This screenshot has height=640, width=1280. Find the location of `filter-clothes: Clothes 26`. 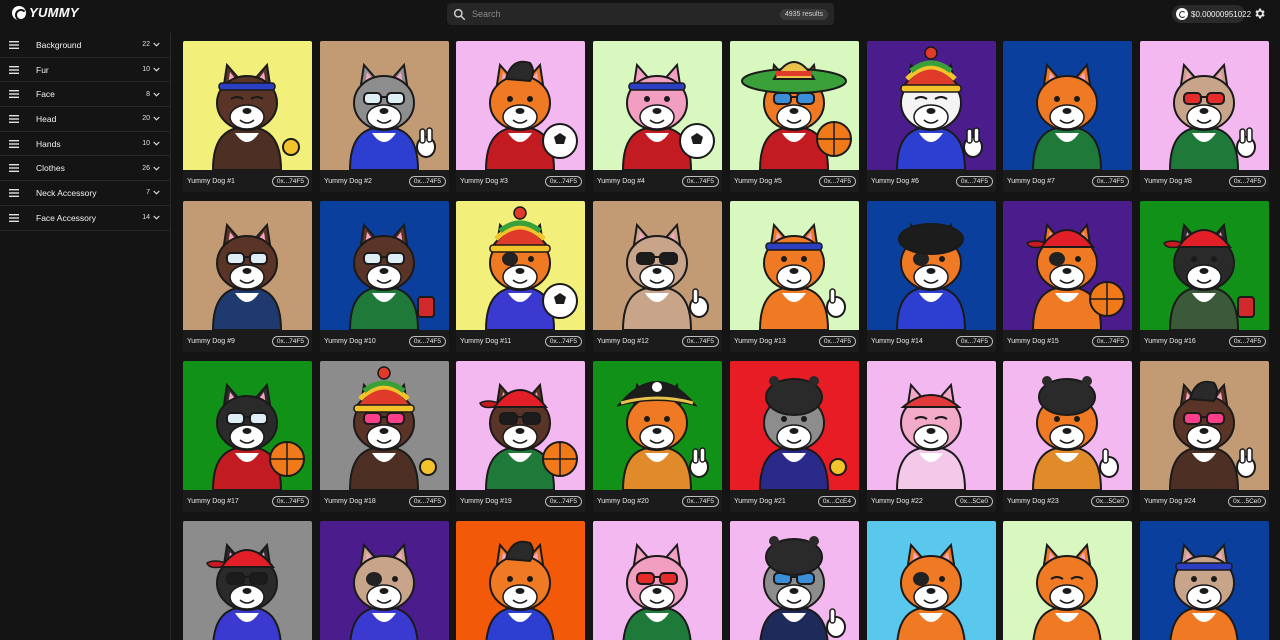

filter-clothes: Clothes 26 is located at coordinates (85, 169).